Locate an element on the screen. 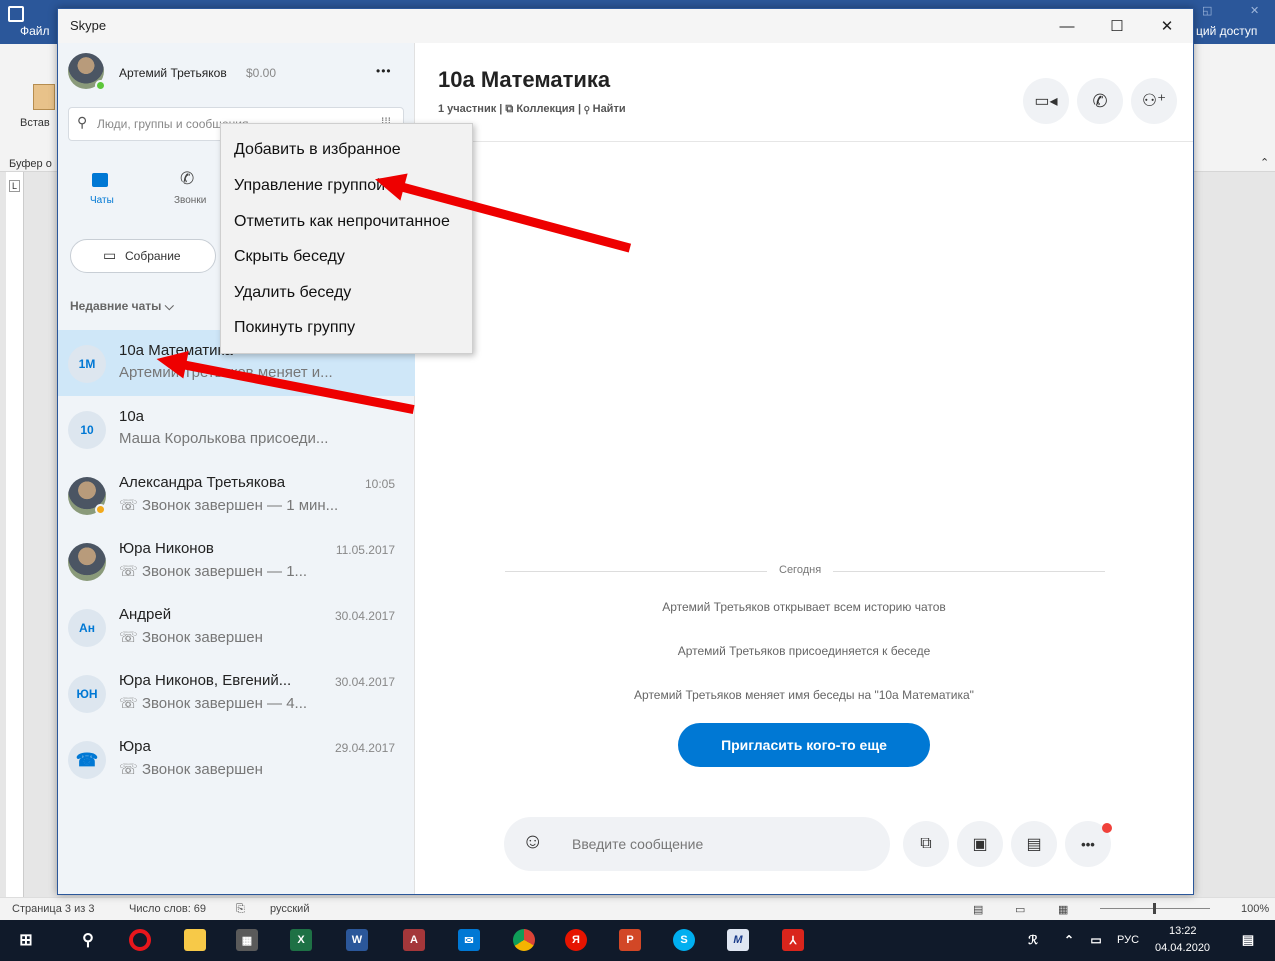 Image resolution: width=1275 pixels, height=961 pixels. ribbon-collapse-icon: ⌃ is located at coordinates (1264, 162).